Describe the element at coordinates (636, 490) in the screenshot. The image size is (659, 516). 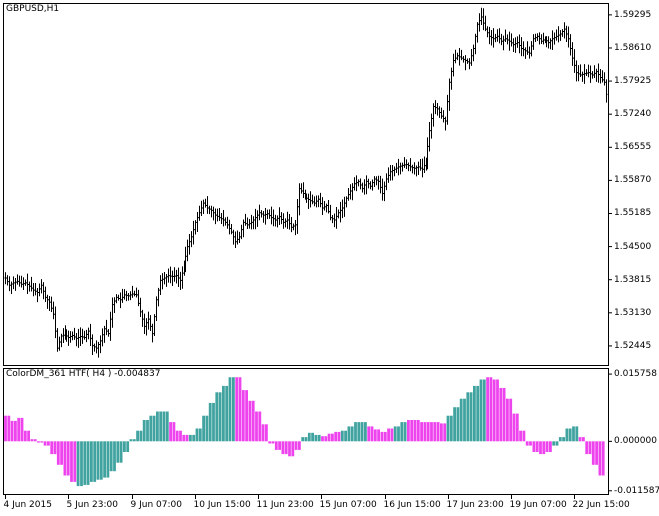
I see `indicator-tick-label: -0.011587` at that location.